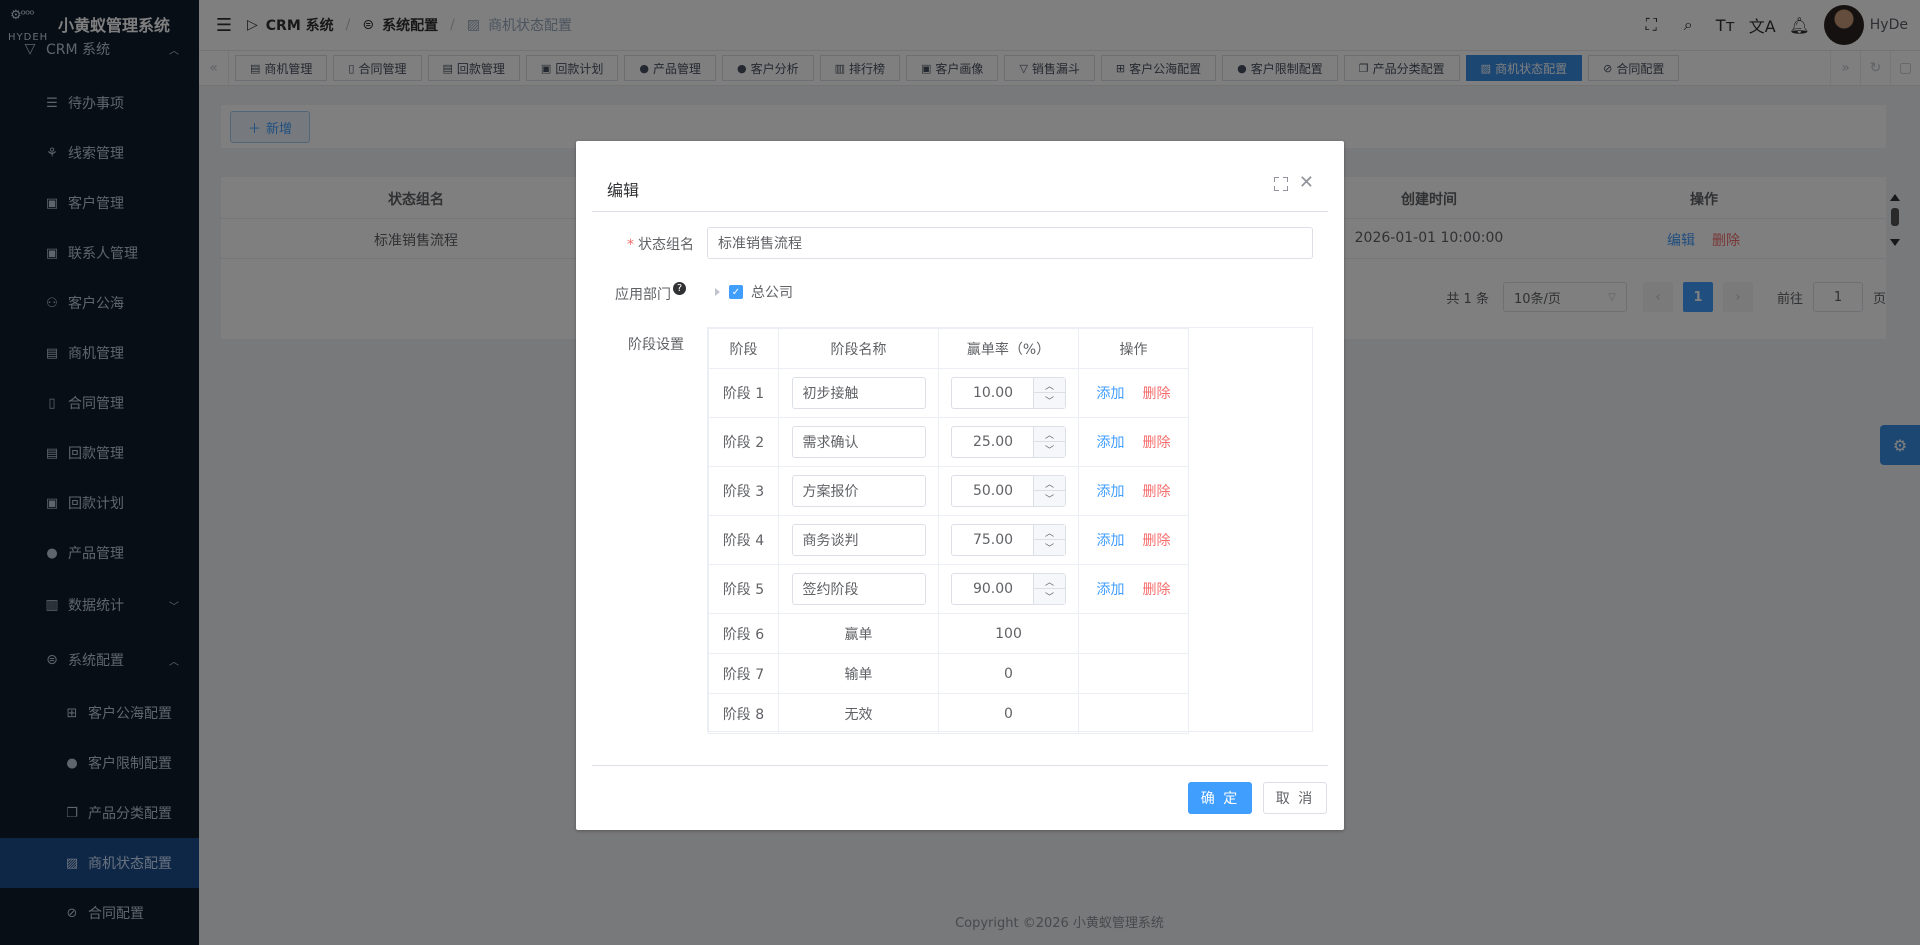  I want to click on help-icon: ?, so click(679, 288).